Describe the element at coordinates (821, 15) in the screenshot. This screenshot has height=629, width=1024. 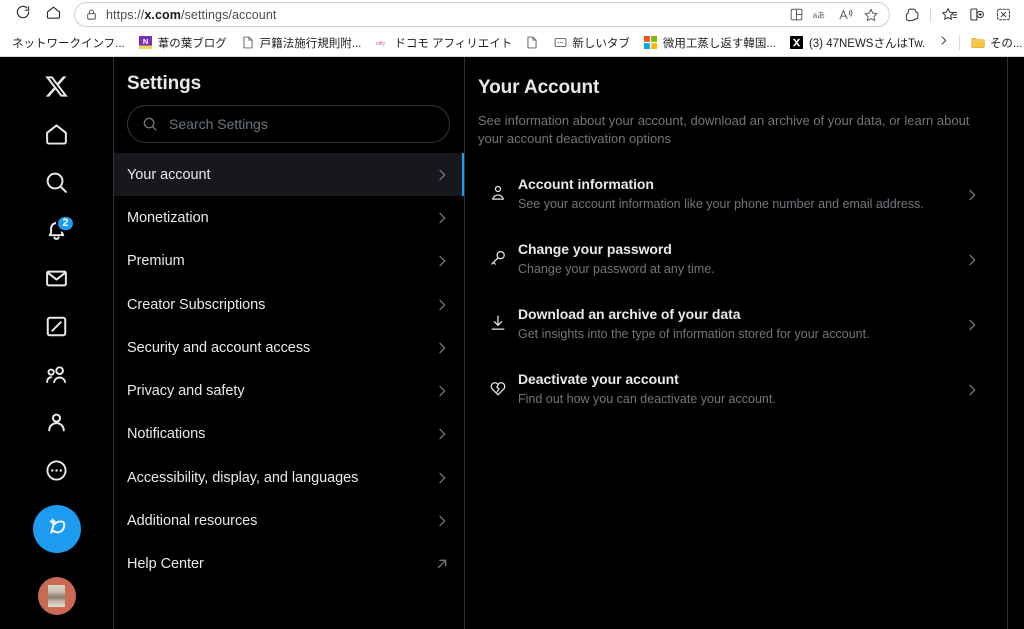
I see `translate-icon: aあ` at that location.